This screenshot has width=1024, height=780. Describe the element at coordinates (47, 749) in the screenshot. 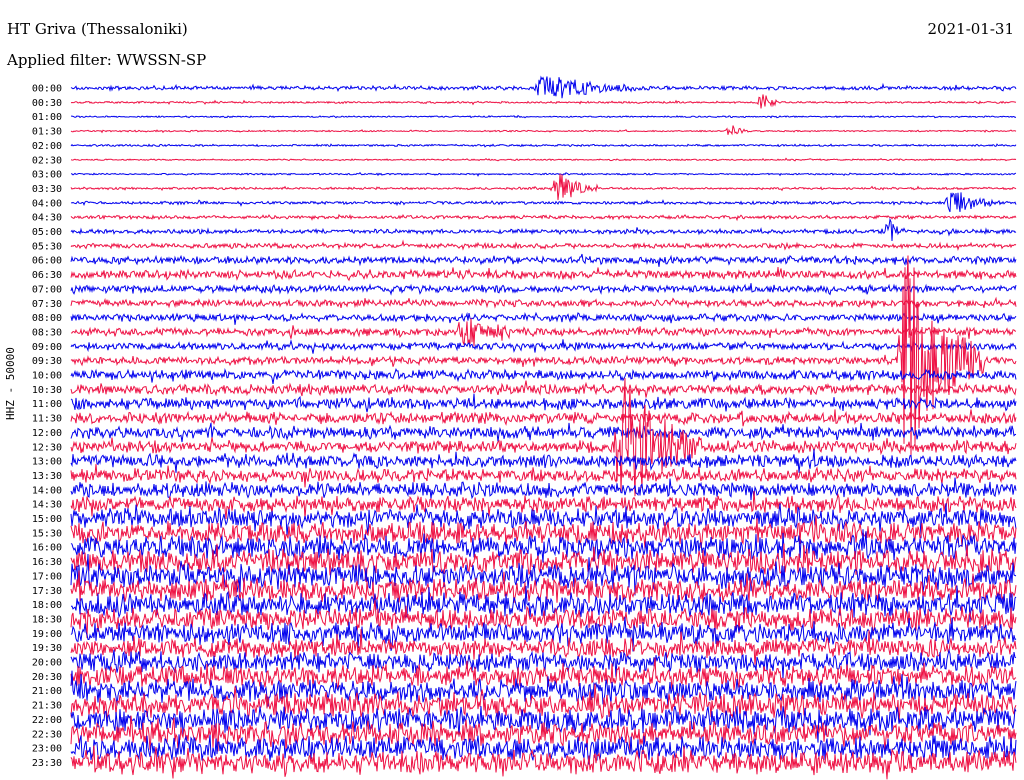

I see `row-time-label: 23:00` at that location.